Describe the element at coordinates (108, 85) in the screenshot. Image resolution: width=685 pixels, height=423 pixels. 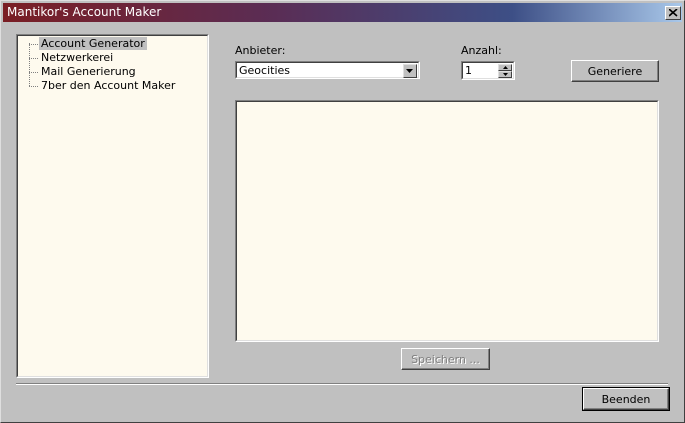
I see `tree-item-label: 7ber den Account Maker` at that location.